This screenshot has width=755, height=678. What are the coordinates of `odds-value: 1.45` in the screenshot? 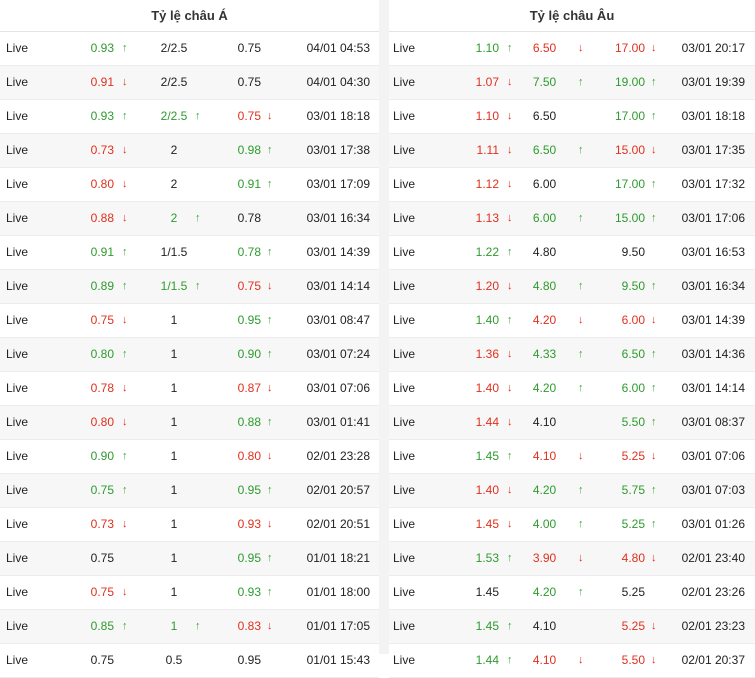 It's located at (487, 456).